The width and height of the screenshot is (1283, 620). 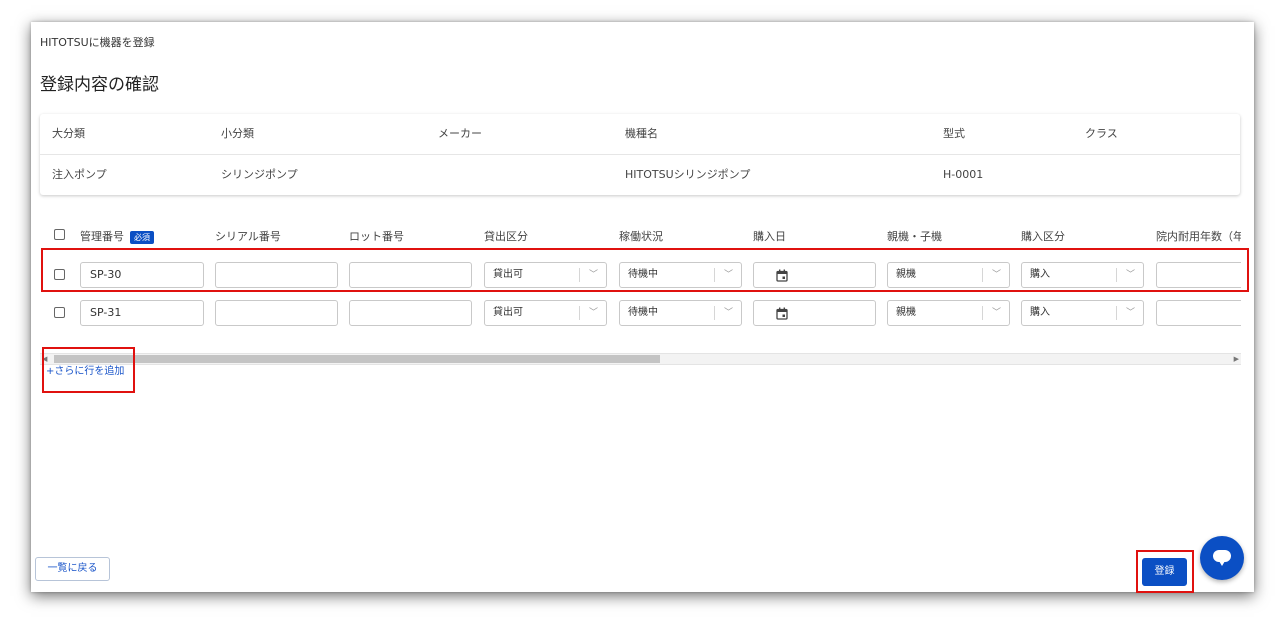 What do you see at coordinates (1236, 359) in the screenshot?
I see `scroll-right-arrow-icon: ▶` at bounding box center [1236, 359].